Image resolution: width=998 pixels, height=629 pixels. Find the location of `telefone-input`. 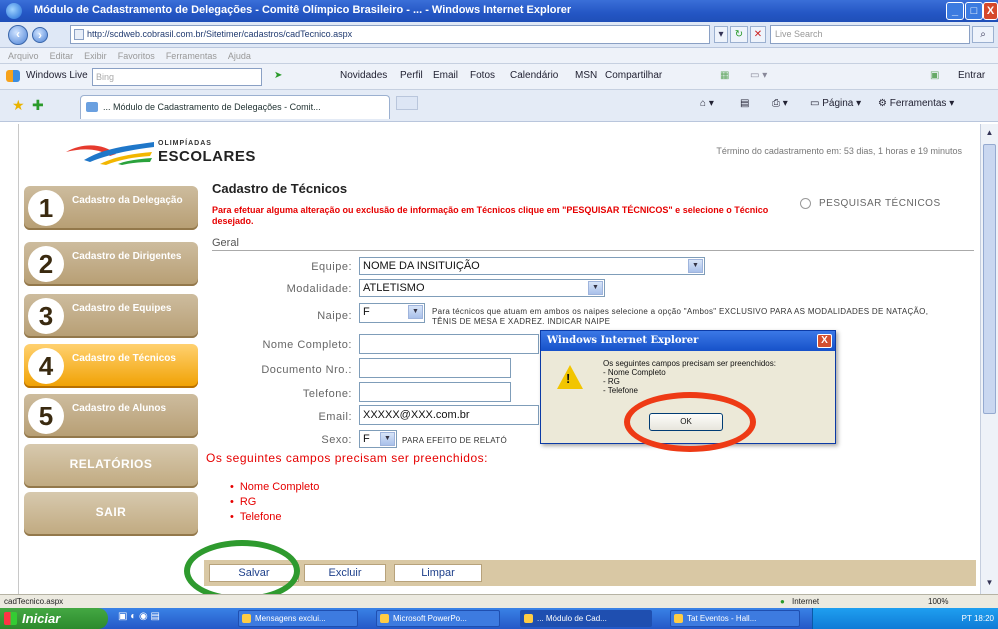

telefone-input is located at coordinates (435, 392).